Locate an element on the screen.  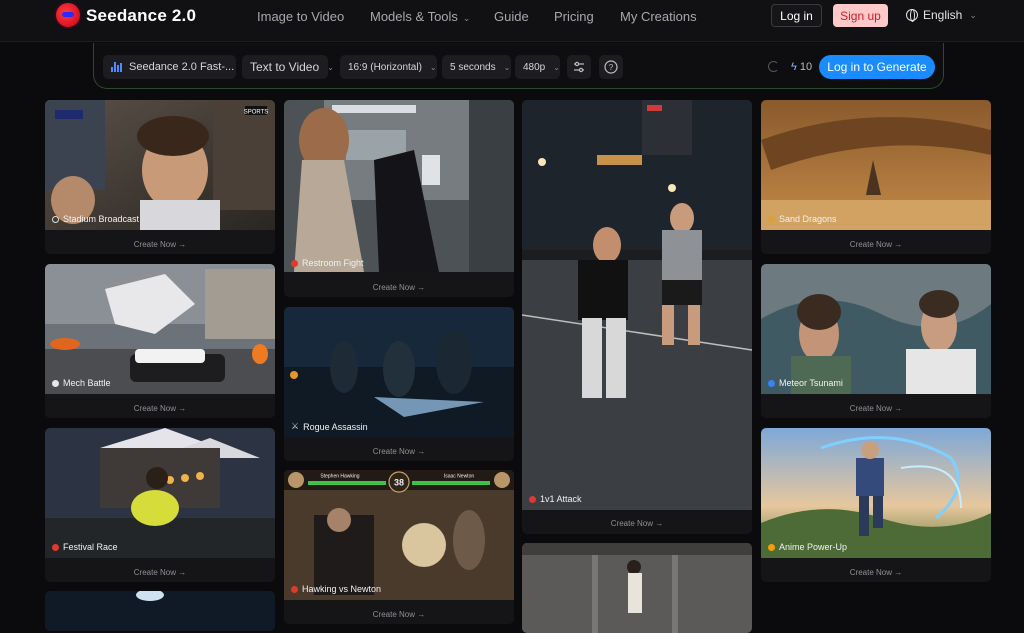
help-icon: ? is located at coordinates (611, 67).